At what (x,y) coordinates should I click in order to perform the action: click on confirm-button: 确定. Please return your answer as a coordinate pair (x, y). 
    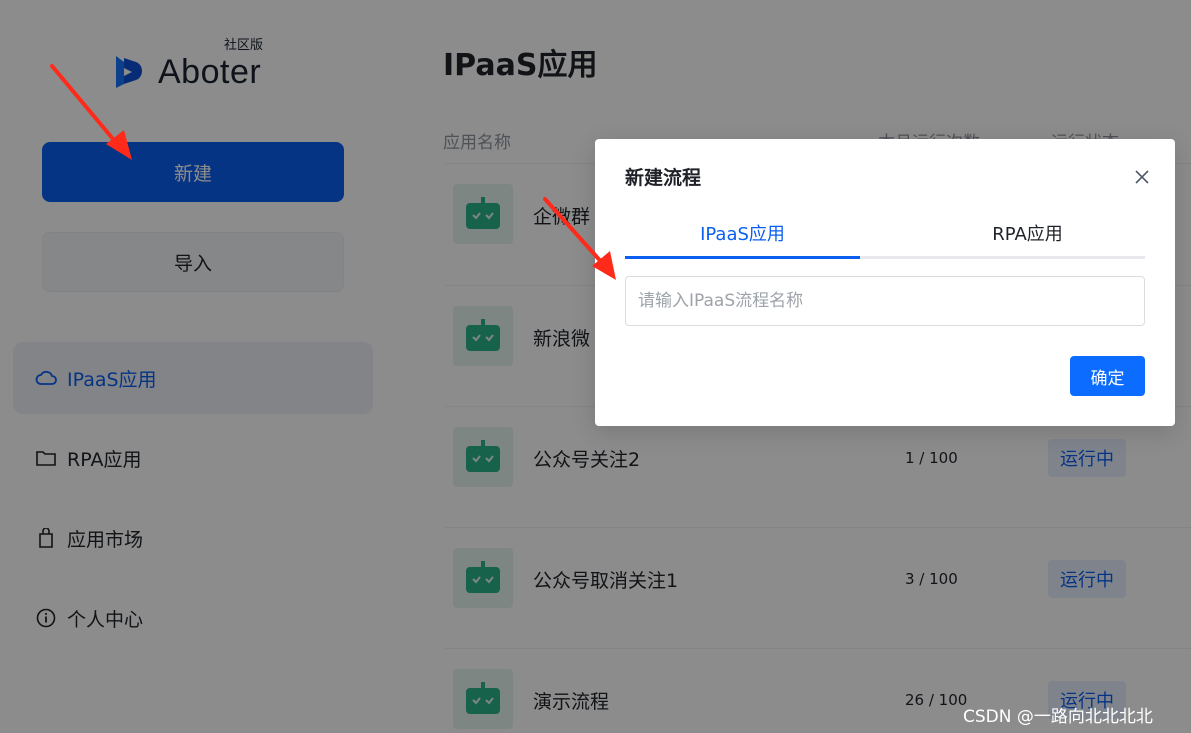
    Looking at the image, I should click on (1107, 376).